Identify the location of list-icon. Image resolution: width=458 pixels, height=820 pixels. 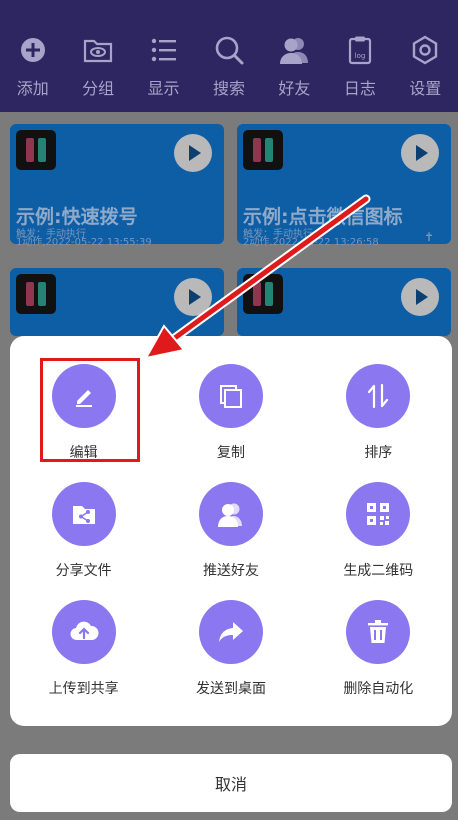
(163, 50).